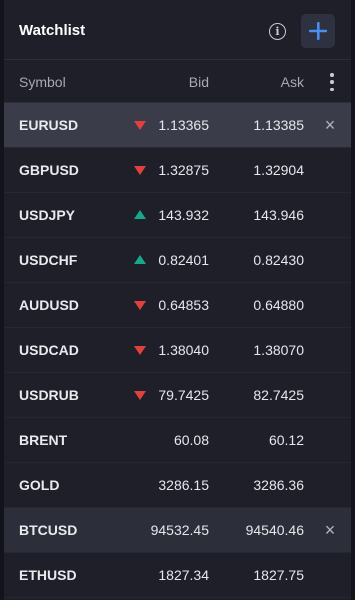  What do you see at coordinates (177, 81) in the screenshot?
I see `column-headers: Symbol Bid Ask` at bounding box center [177, 81].